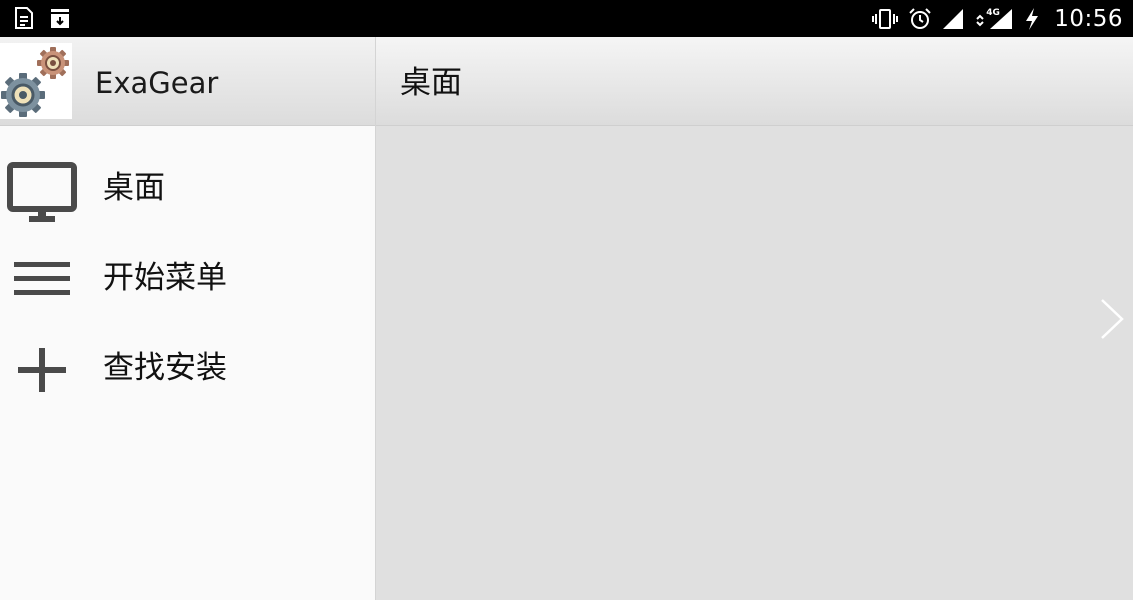 The height and width of the screenshot is (600, 1133). What do you see at coordinates (994, 19) in the screenshot?
I see `mobile-signal-4g-icon: 4G` at bounding box center [994, 19].